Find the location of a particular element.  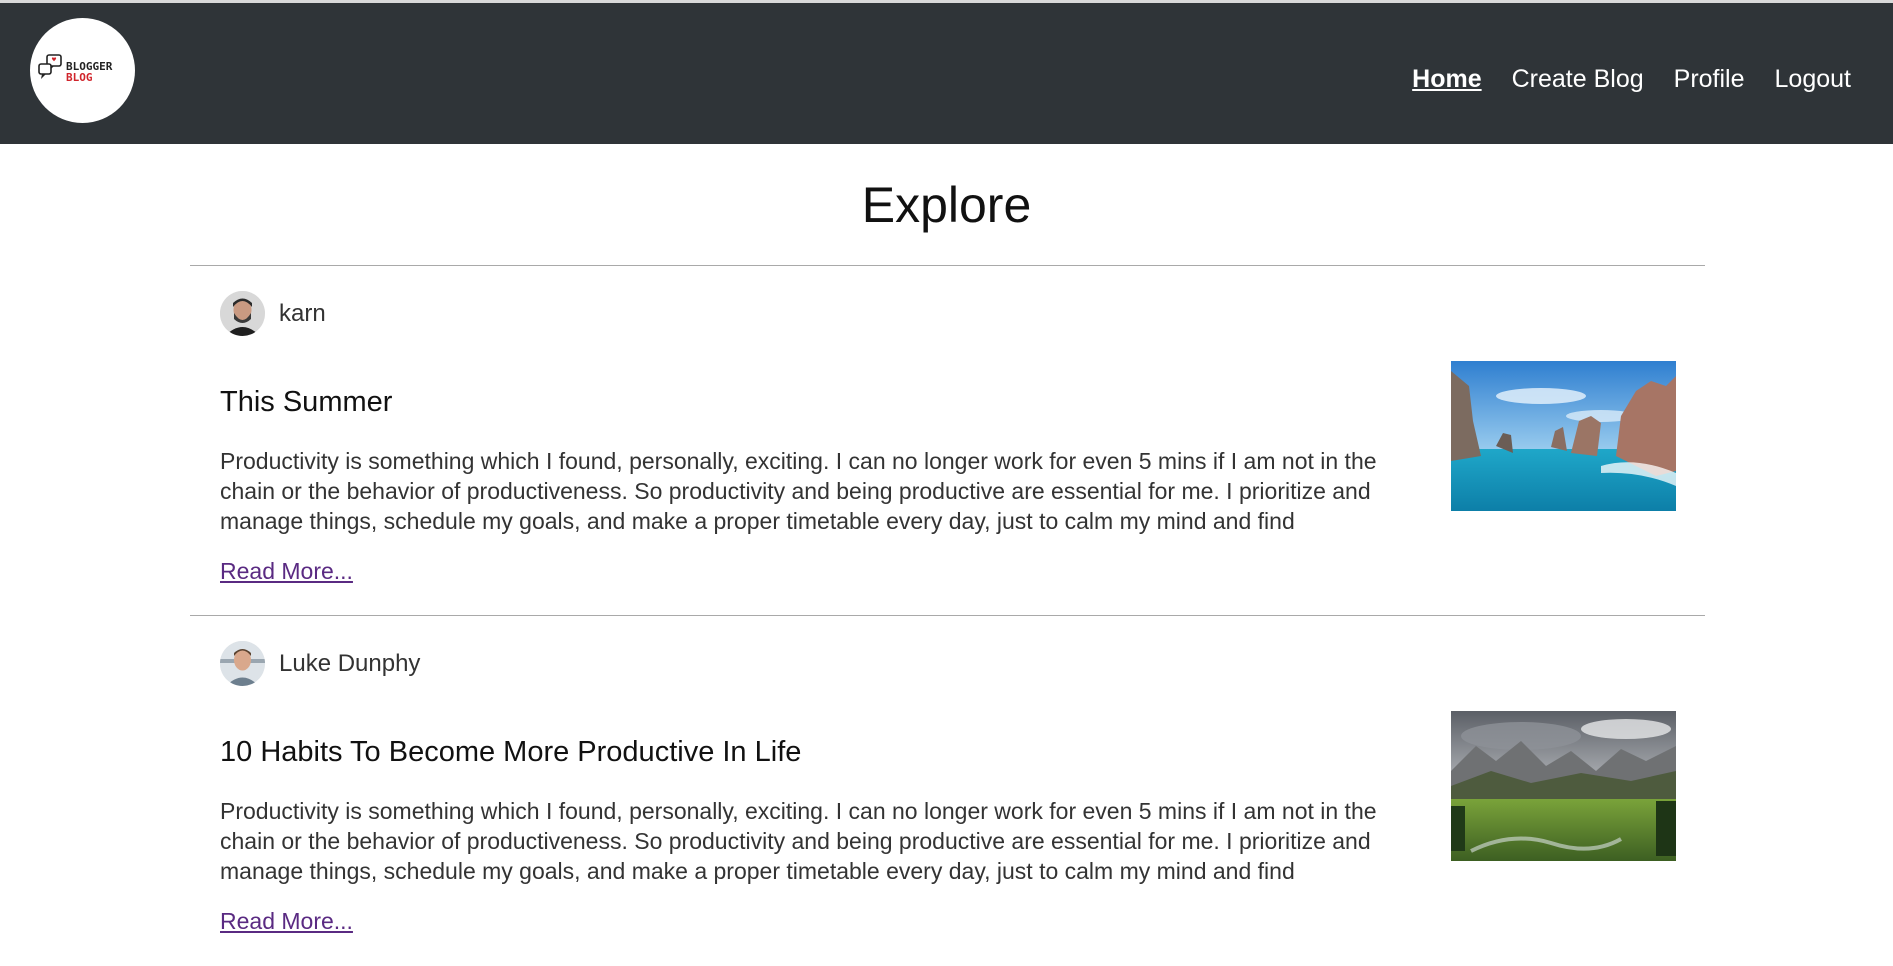

nav-profile-link: Profile is located at coordinates (1709, 79).